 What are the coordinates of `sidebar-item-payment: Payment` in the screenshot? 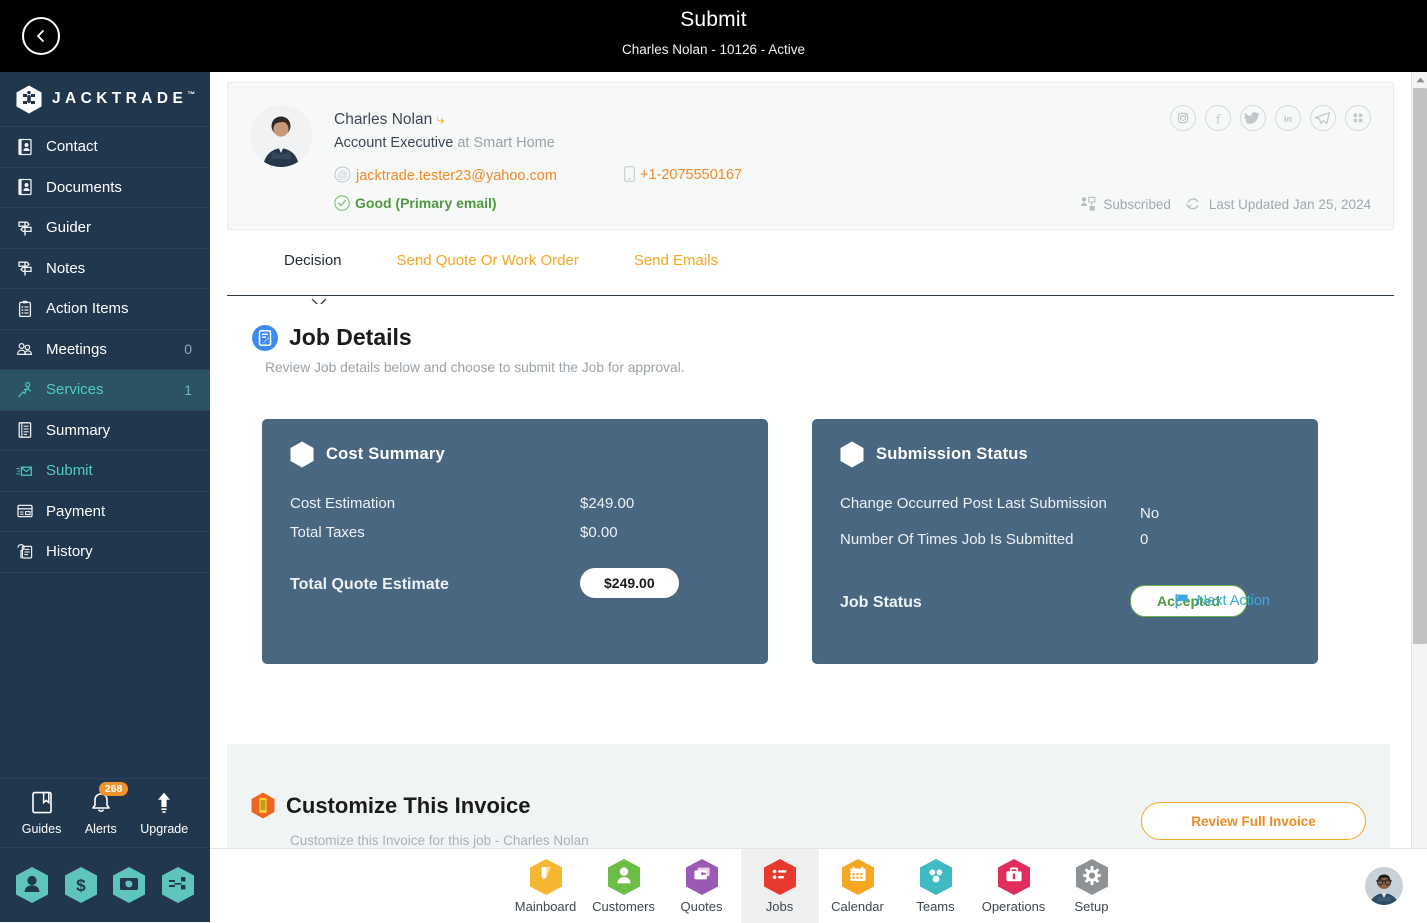 It's located at (105, 512).